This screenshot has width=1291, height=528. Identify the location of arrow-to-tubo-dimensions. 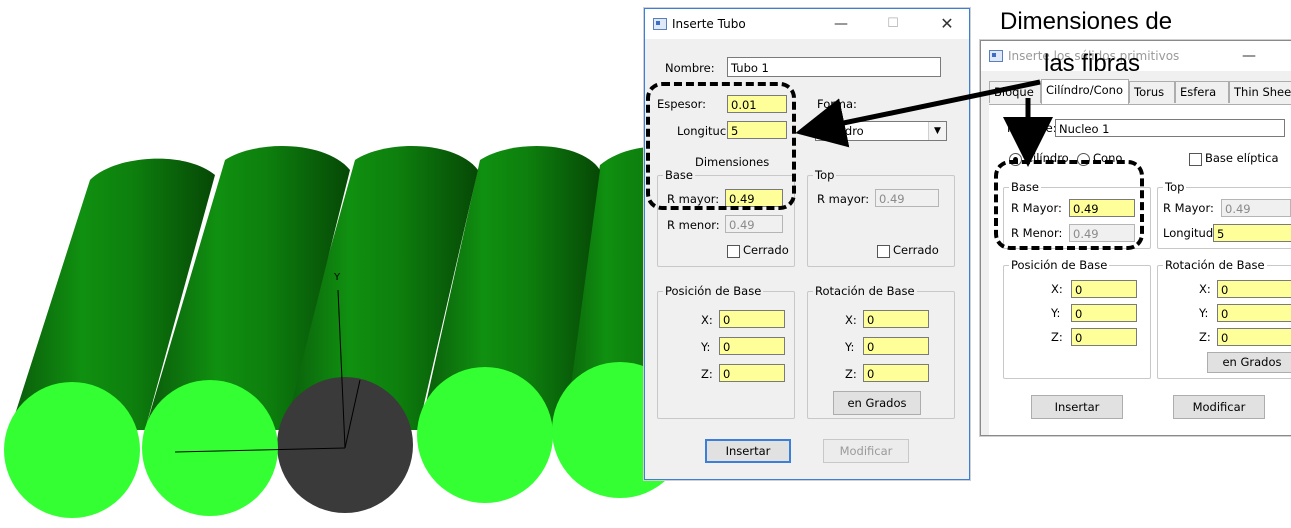
(918, 113).